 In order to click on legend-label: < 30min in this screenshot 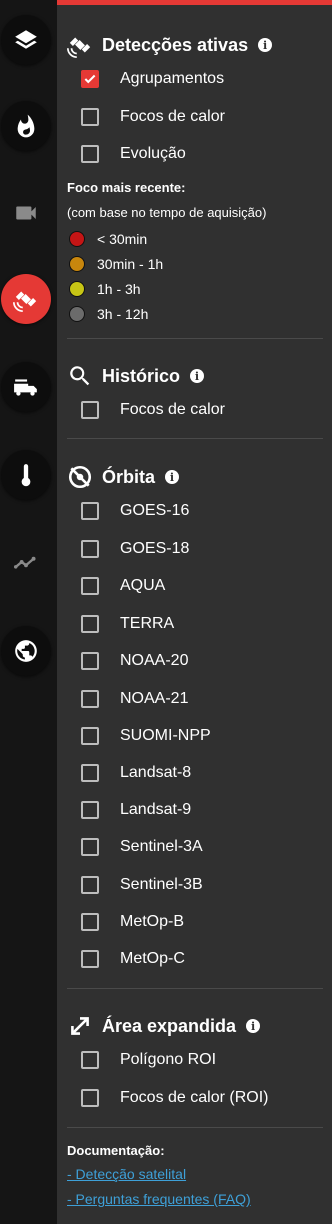, I will do `click(122, 239)`.